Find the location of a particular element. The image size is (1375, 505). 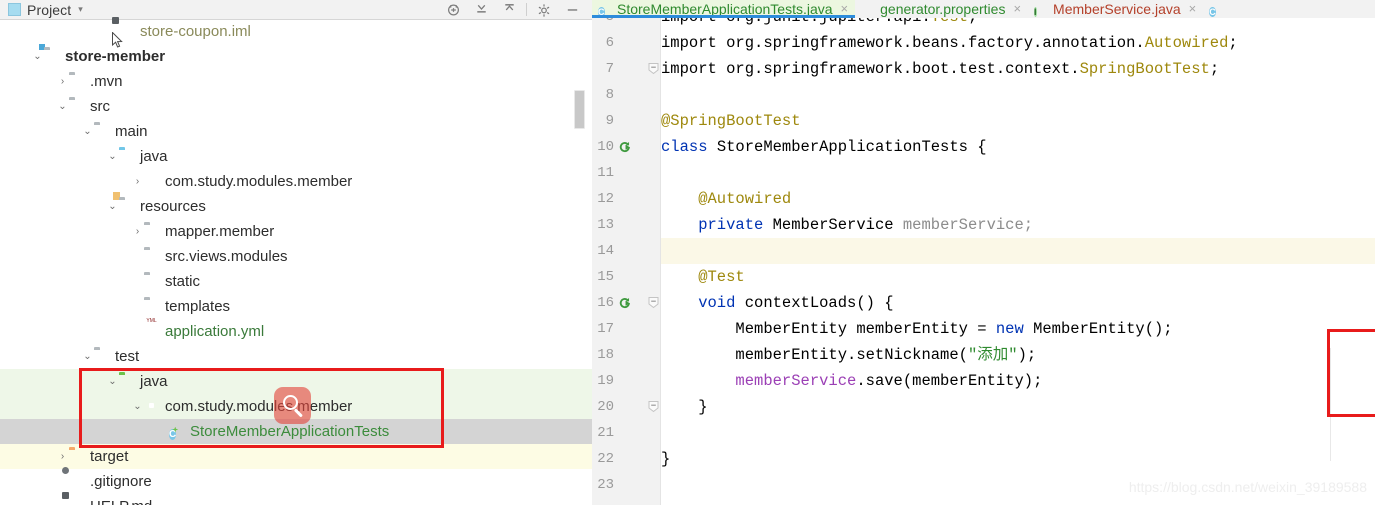

line-number: 19 is located at coordinates (605, 381).